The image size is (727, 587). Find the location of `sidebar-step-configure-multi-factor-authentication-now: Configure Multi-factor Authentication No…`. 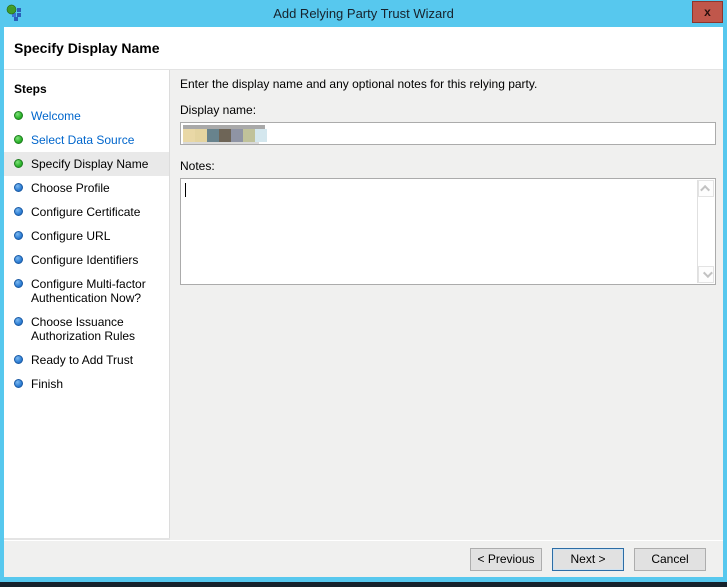

sidebar-step-configure-multi-factor-authentication-now: Configure Multi-factor Authentication No… is located at coordinates (86, 291).